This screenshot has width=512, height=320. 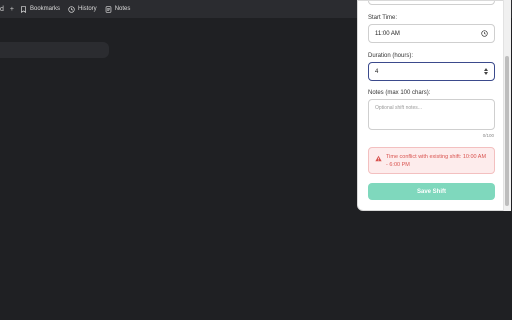 I want to click on history-icon, so click(x=71, y=9).